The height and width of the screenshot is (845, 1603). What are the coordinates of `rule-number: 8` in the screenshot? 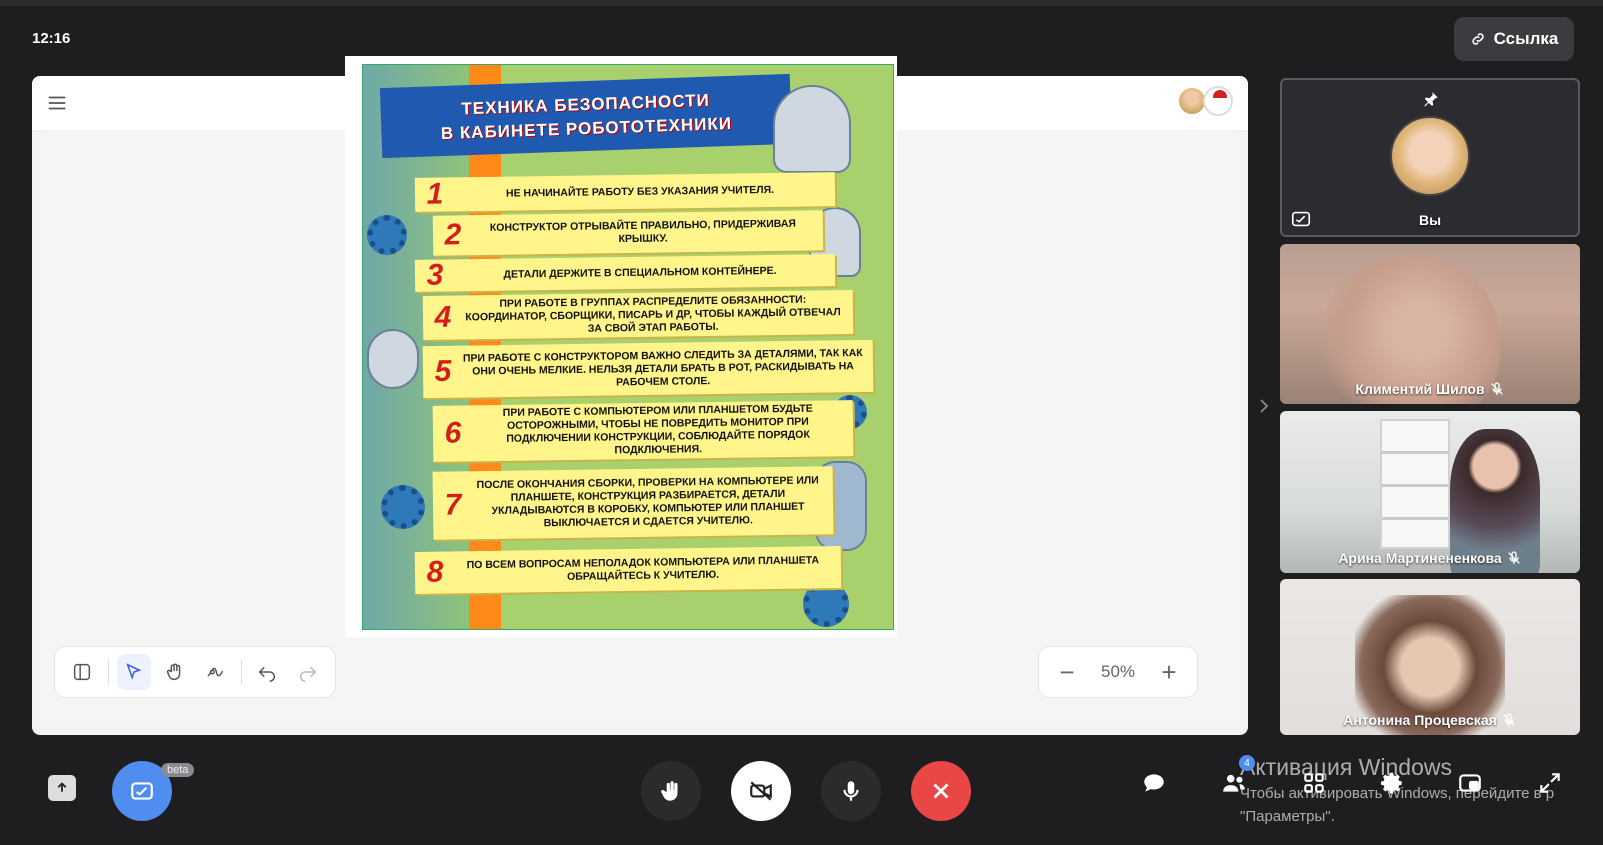 It's located at (435, 572).